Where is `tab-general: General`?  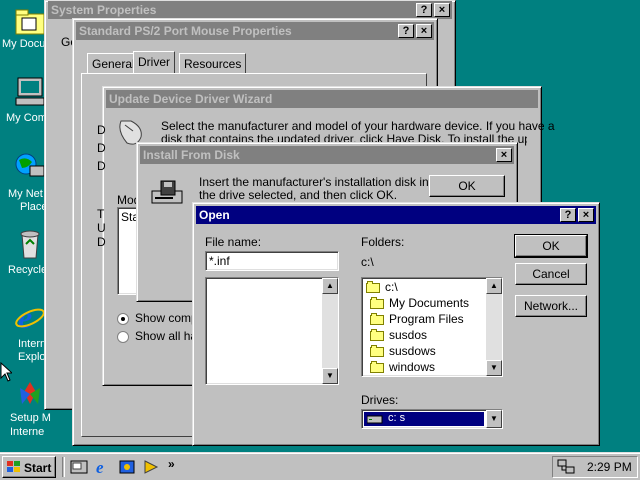
tab-general: General is located at coordinates (113, 63).